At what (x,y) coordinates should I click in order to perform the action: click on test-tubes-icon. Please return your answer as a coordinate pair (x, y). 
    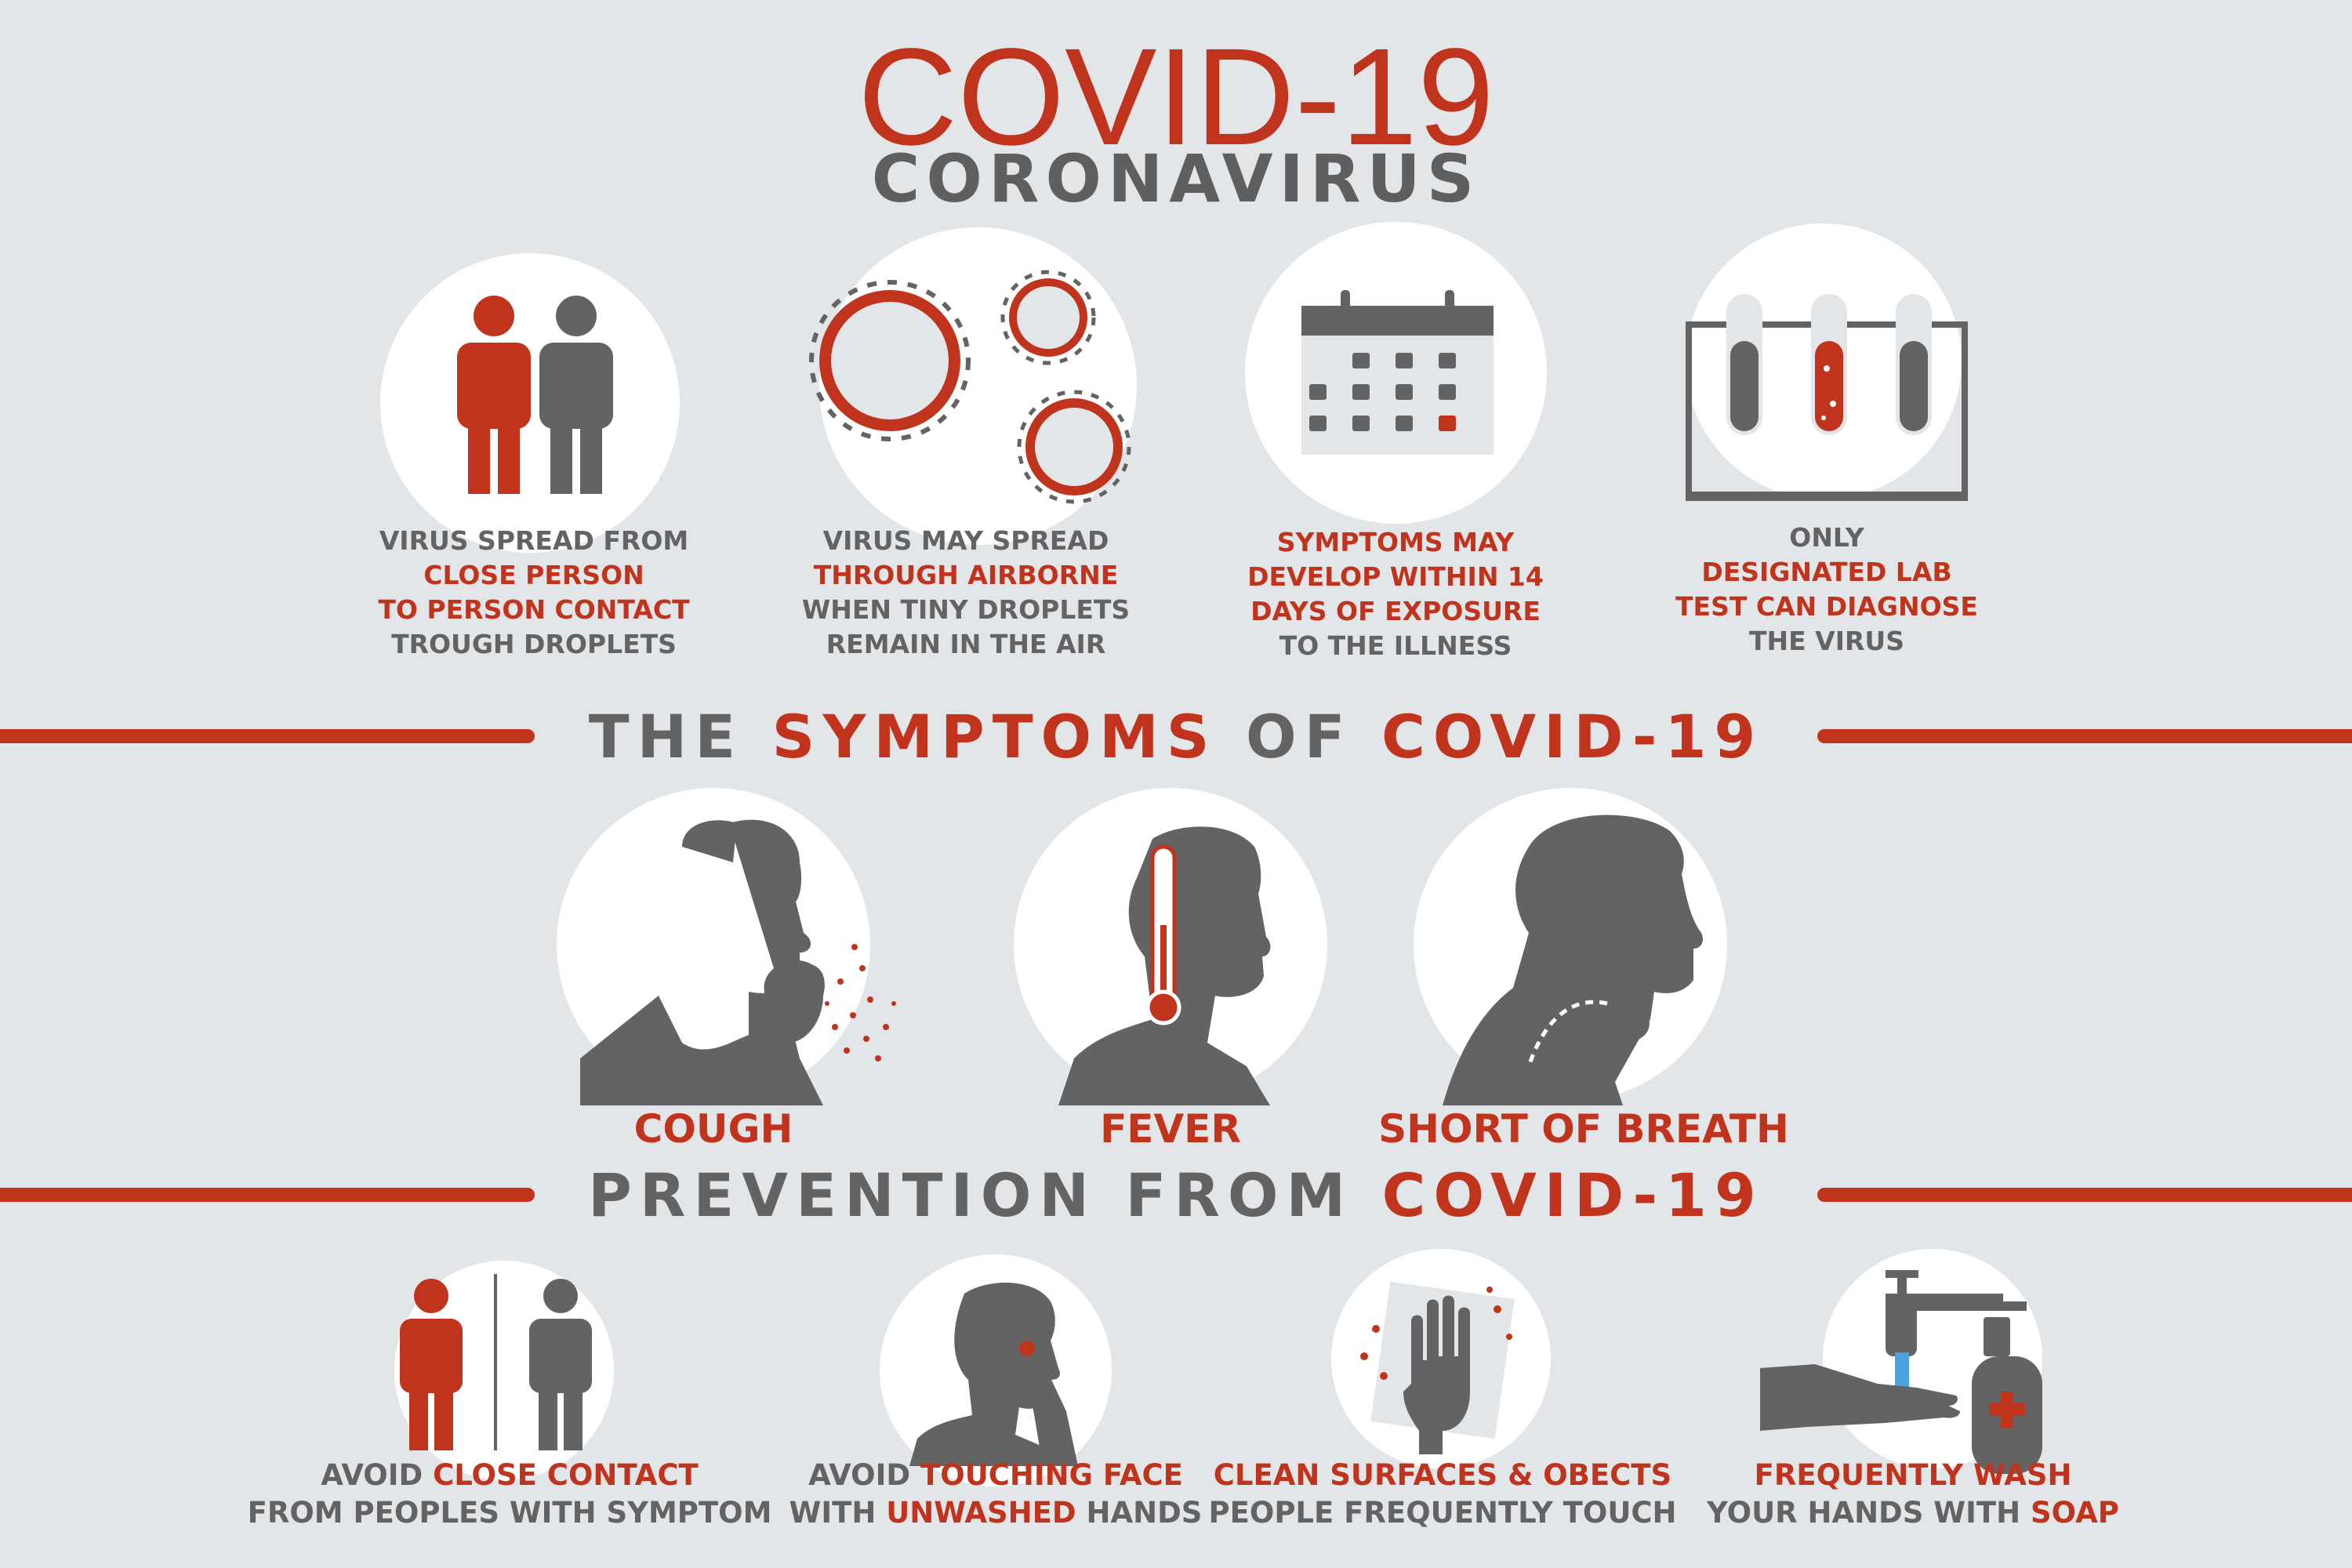
    Looking at the image, I should click on (1827, 397).